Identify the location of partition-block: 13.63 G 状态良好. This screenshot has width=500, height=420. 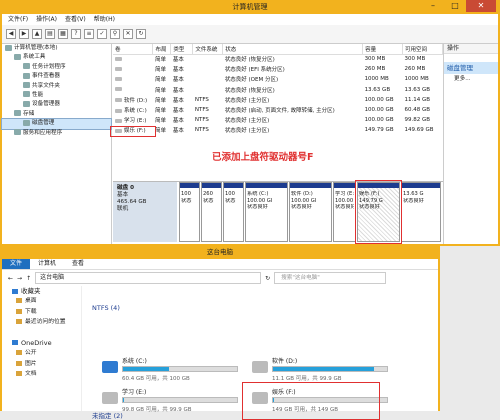
(421, 212).